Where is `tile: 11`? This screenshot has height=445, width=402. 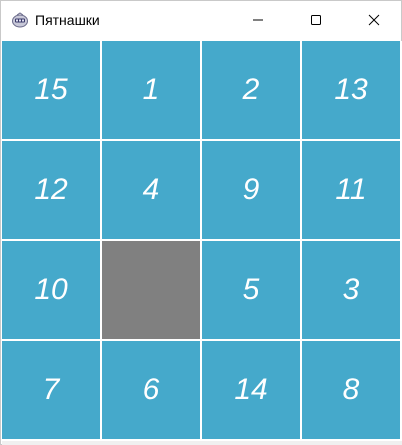
tile: 11 is located at coordinates (351, 190).